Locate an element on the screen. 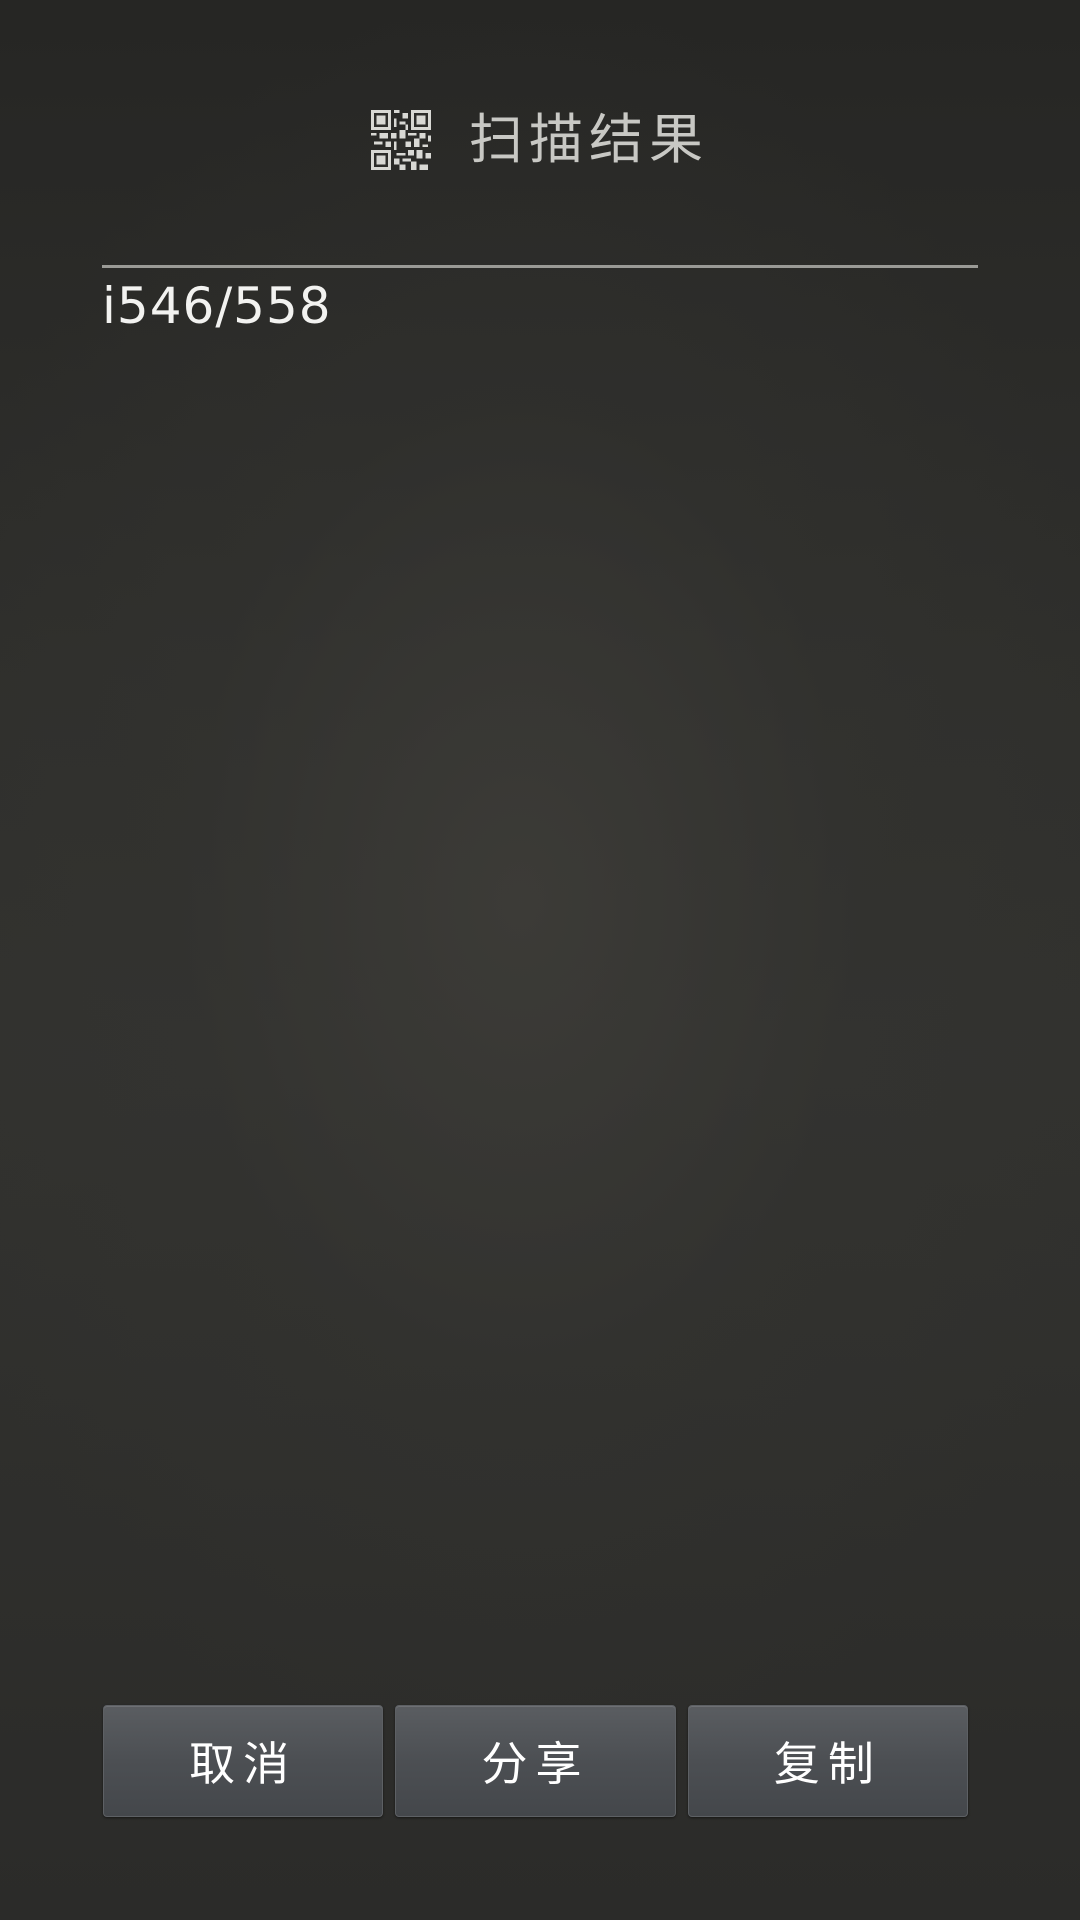  cancel-button: 取消 is located at coordinates (243, 1761).